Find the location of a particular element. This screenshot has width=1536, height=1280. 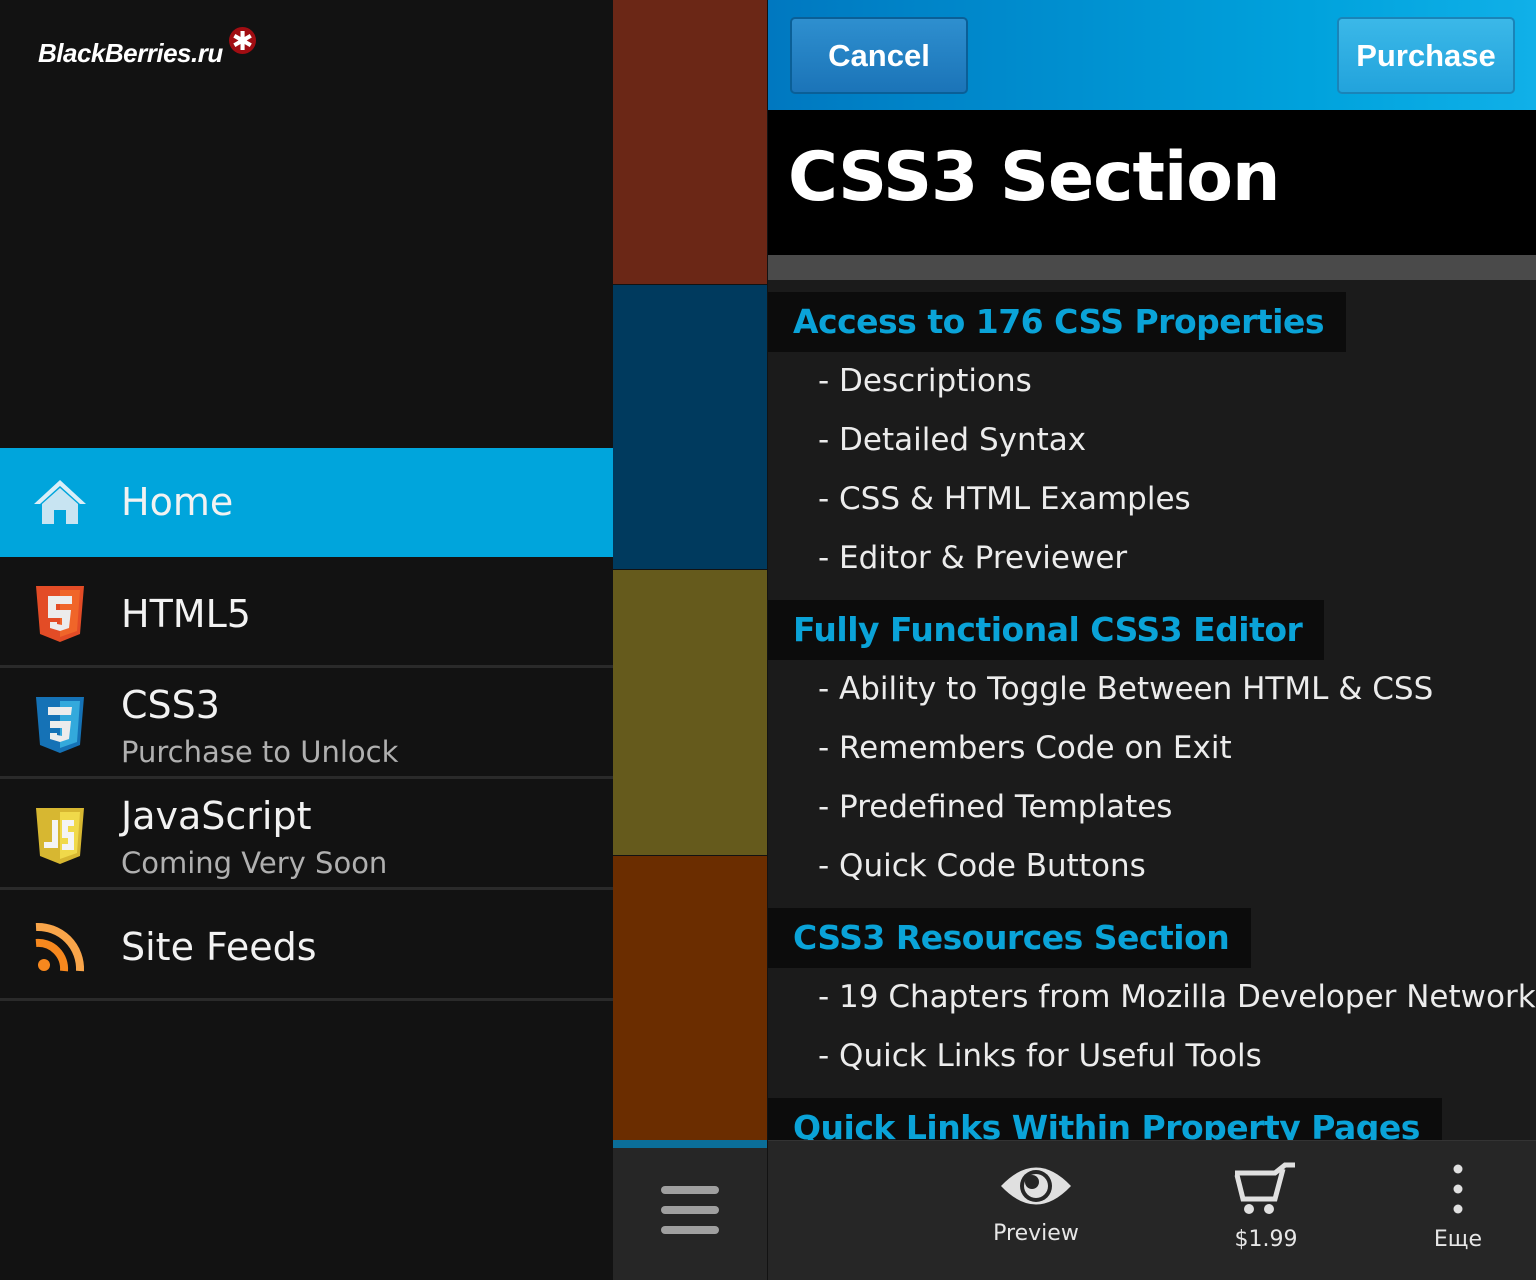

sidebar-item-css3: CSS3 Purchase to Unlock is located at coordinates (306, 725).